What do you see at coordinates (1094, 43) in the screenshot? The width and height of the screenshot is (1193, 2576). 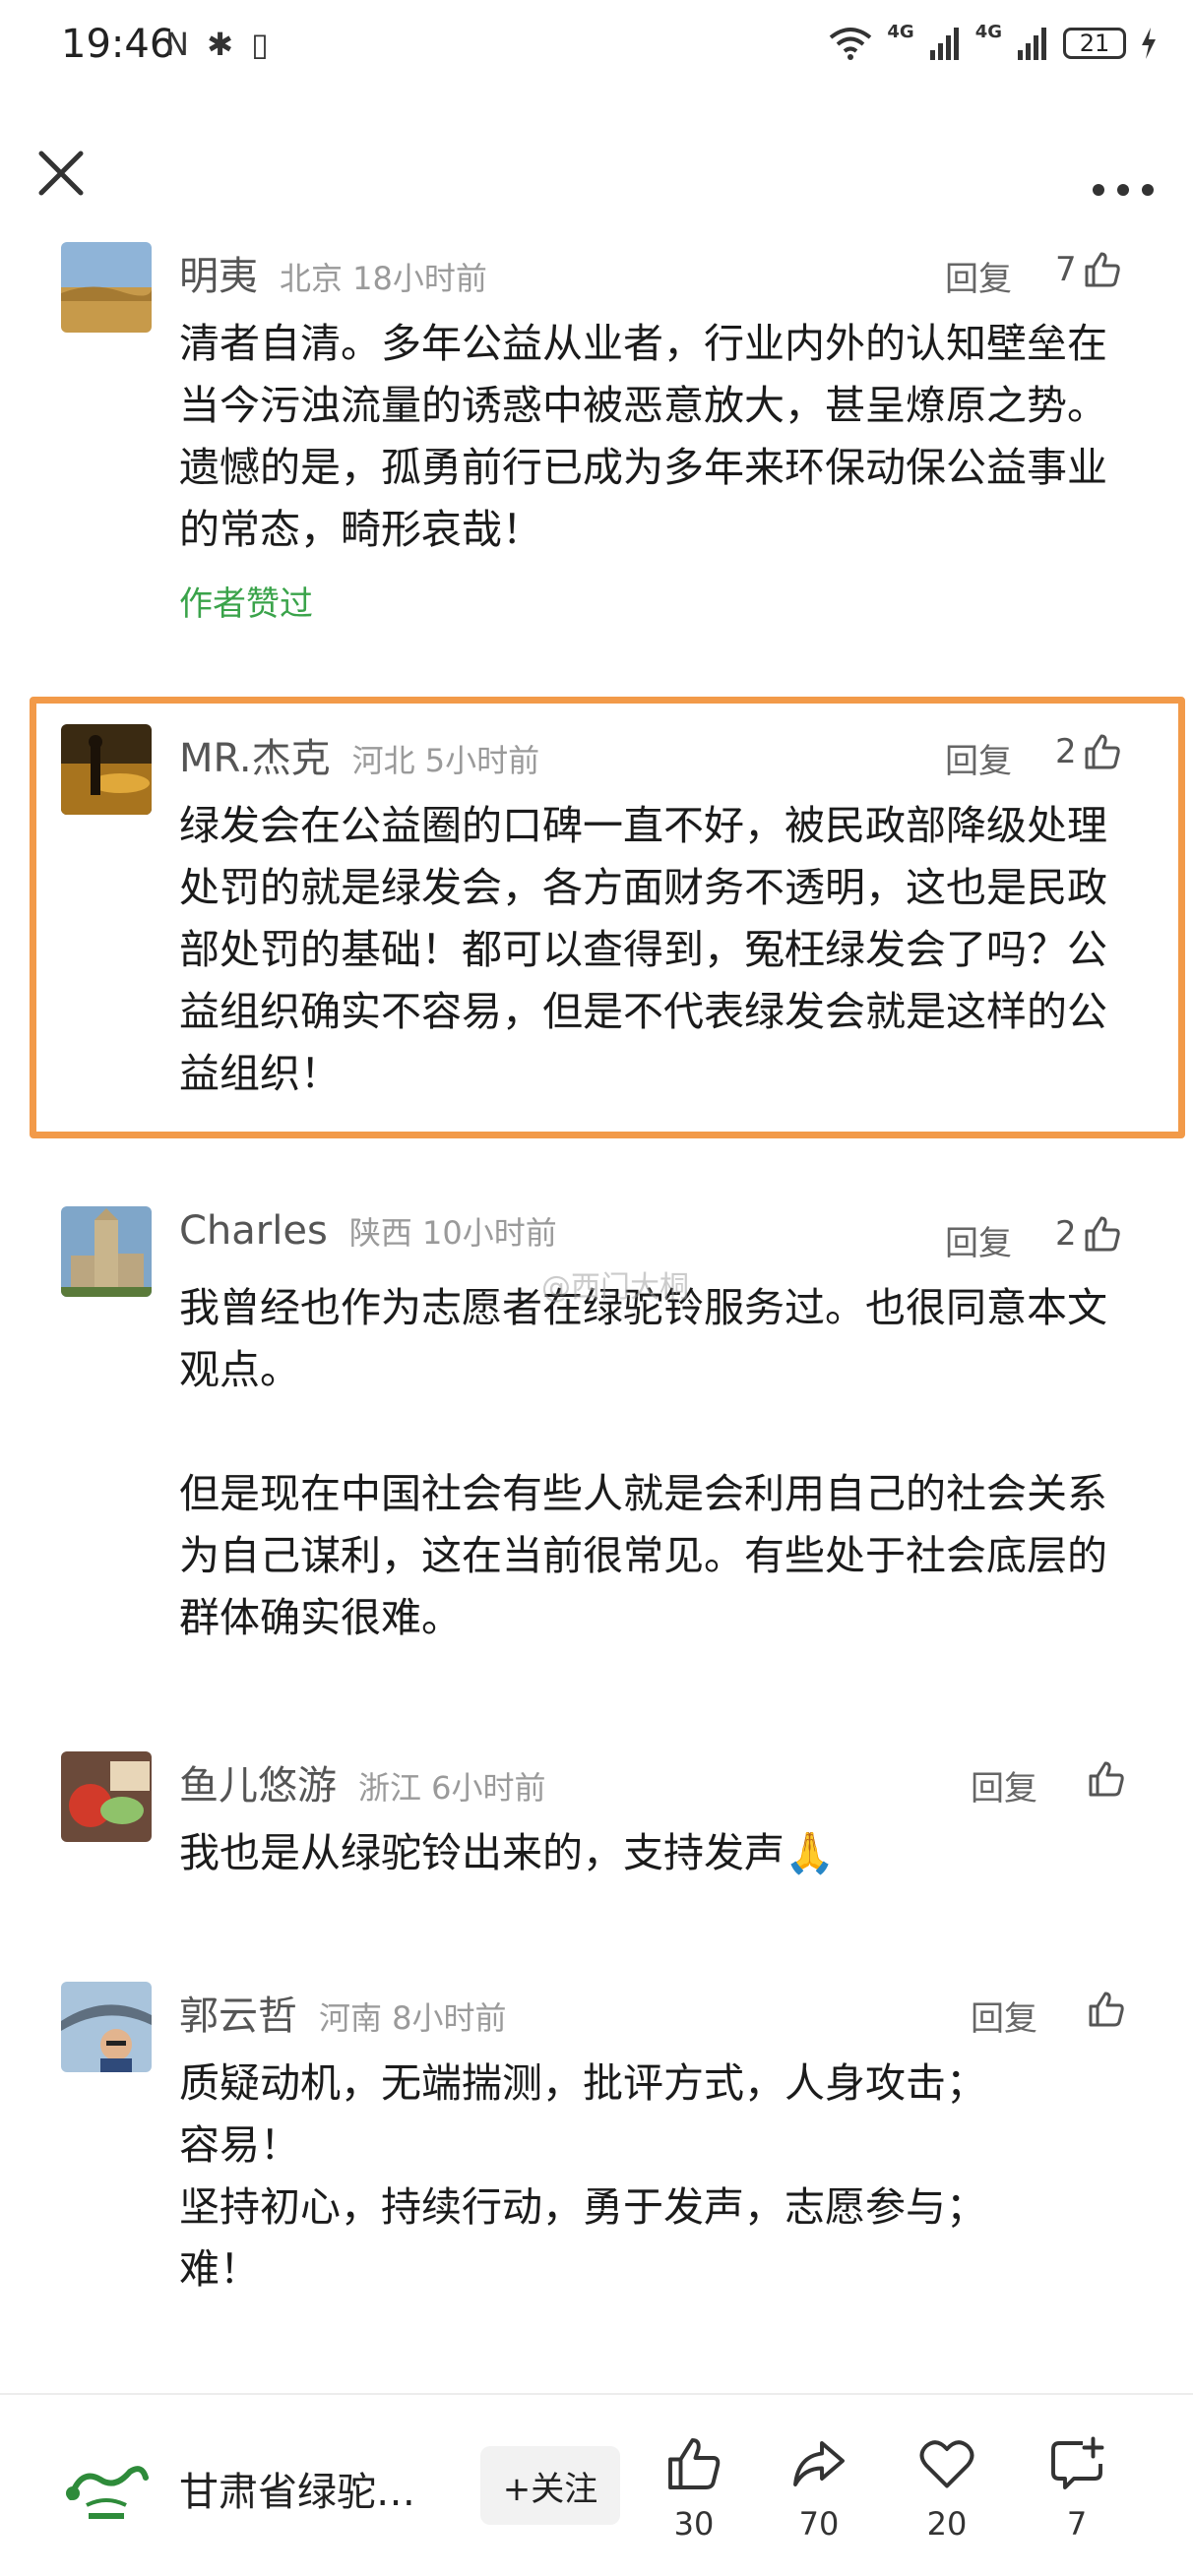 I see `battery-icon: 21` at bounding box center [1094, 43].